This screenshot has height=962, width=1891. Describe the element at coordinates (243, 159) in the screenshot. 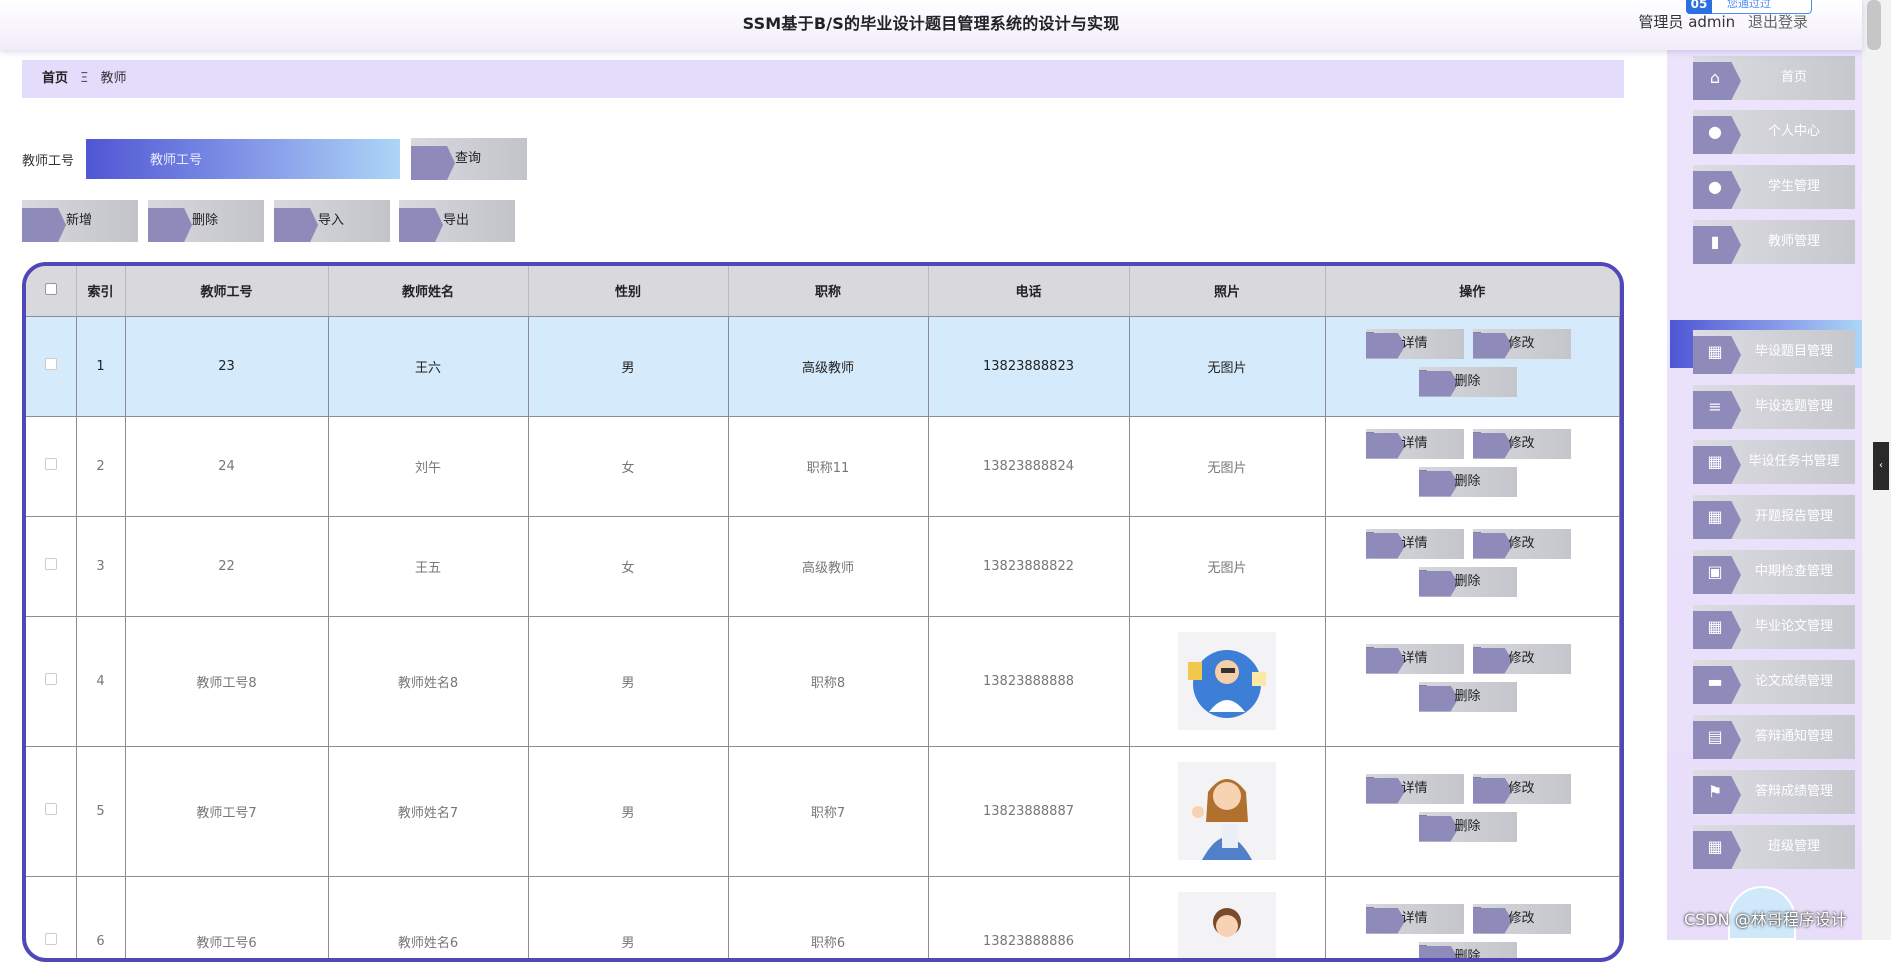

I see `teacher-id-search-input` at that location.